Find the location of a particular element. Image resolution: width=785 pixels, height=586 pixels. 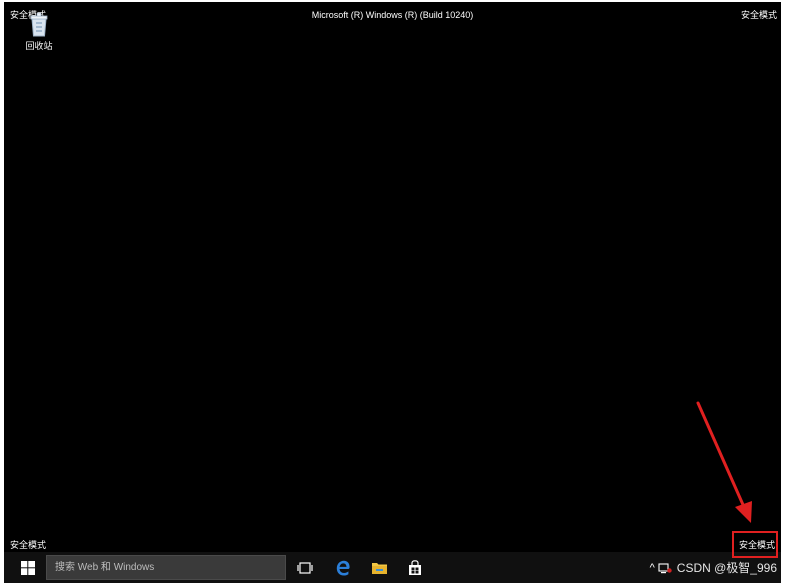

start-button is located at coordinates (28, 567).